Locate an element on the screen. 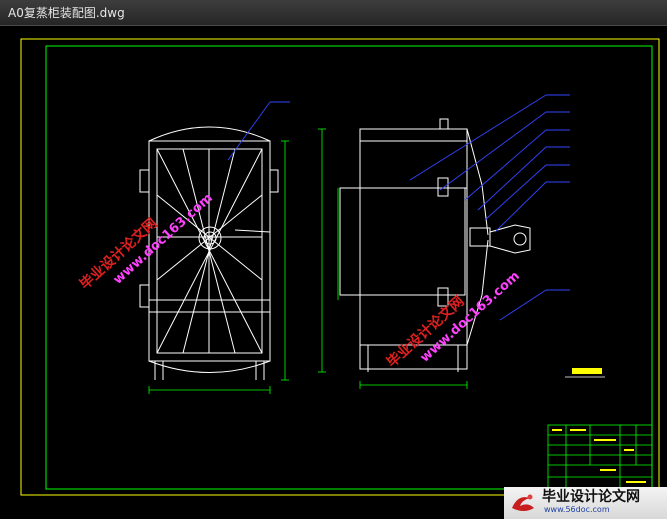 This screenshot has height=519, width=667. window-title: A0复蒸柜装配图.dwg is located at coordinates (66, 13).